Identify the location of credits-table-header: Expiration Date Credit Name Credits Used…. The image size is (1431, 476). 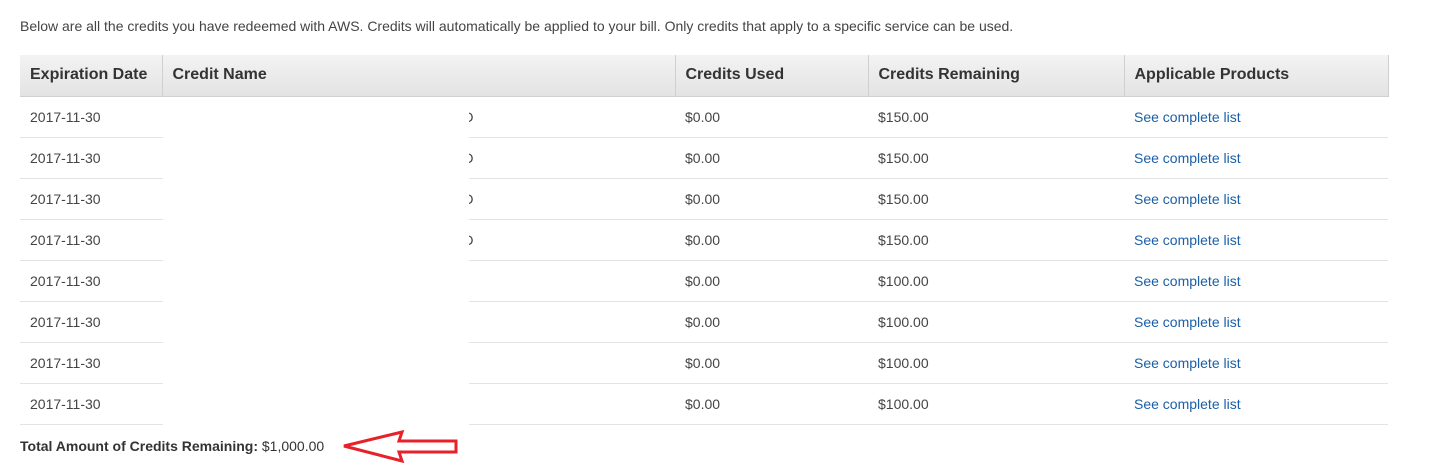
(704, 76).